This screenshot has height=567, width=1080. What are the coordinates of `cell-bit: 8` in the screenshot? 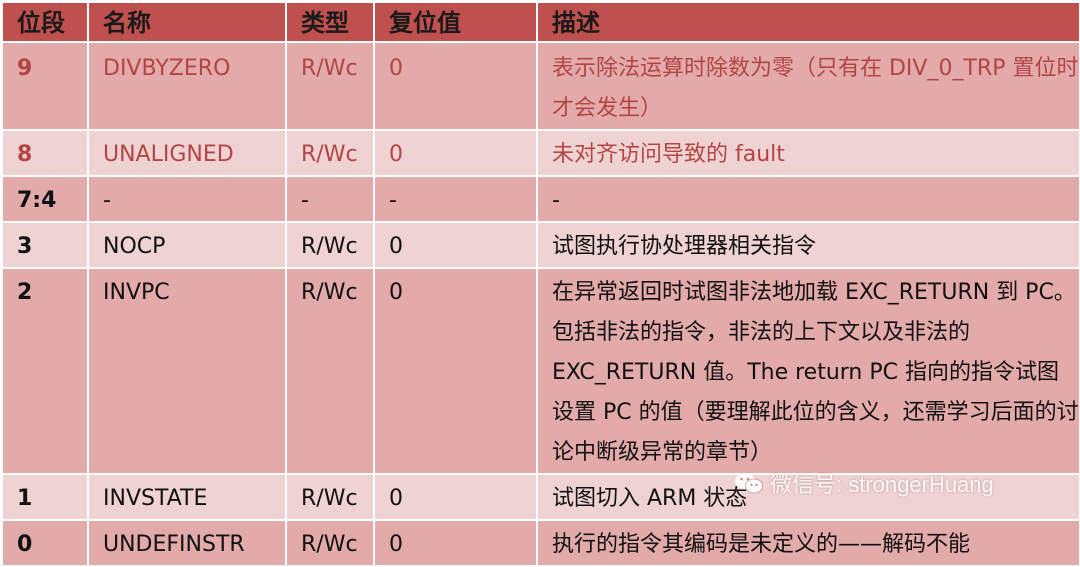 It's located at (45, 153).